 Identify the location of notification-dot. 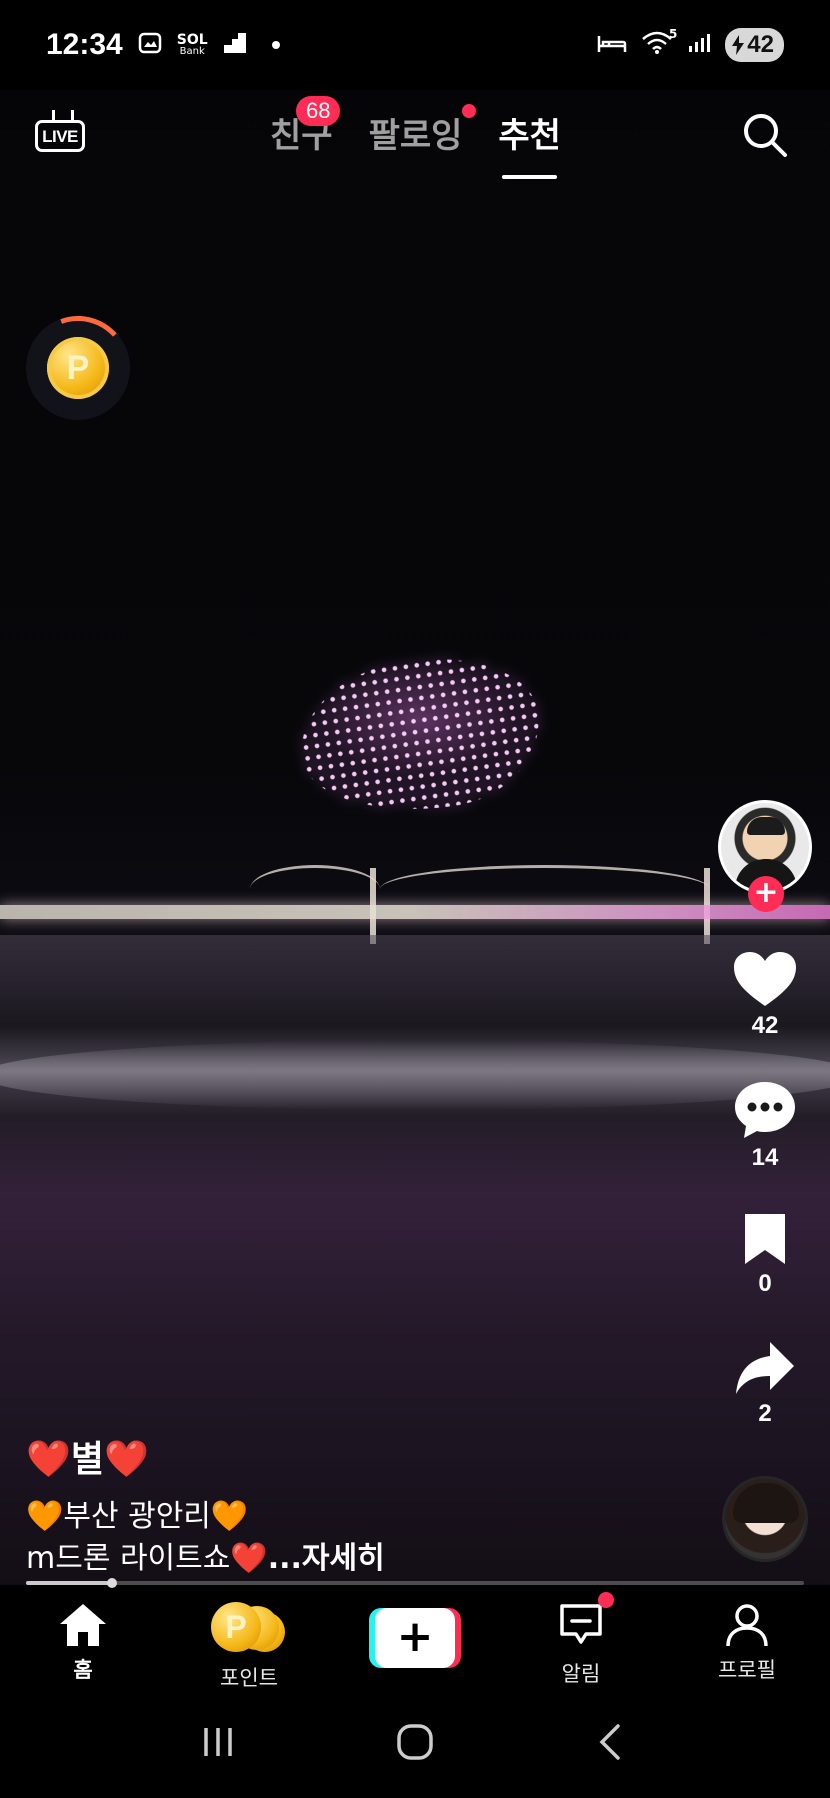
(606, 1600).